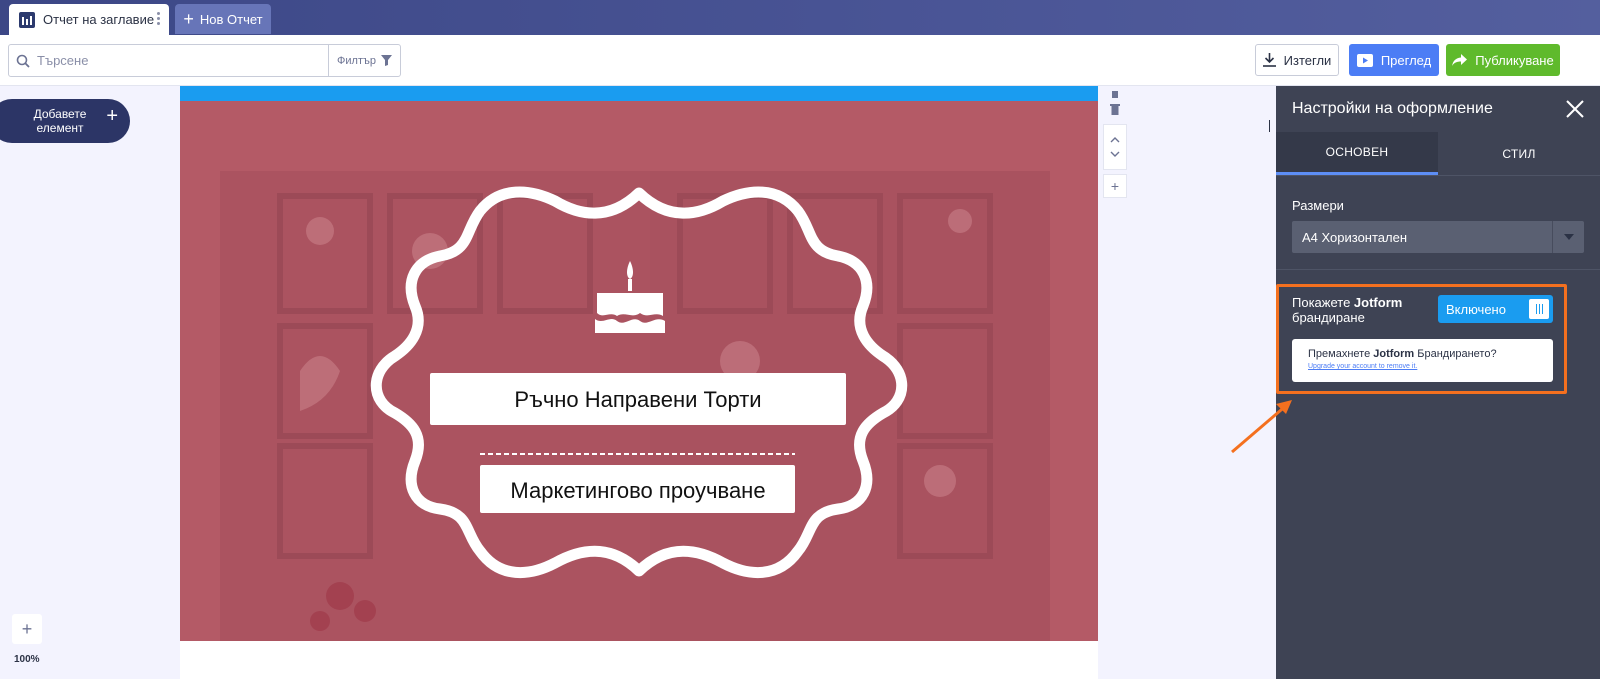 This screenshot has height=679, width=1600. Describe the element at coordinates (1355, 237) in the screenshot. I see `size-value: A4 Хоризонтален` at that location.